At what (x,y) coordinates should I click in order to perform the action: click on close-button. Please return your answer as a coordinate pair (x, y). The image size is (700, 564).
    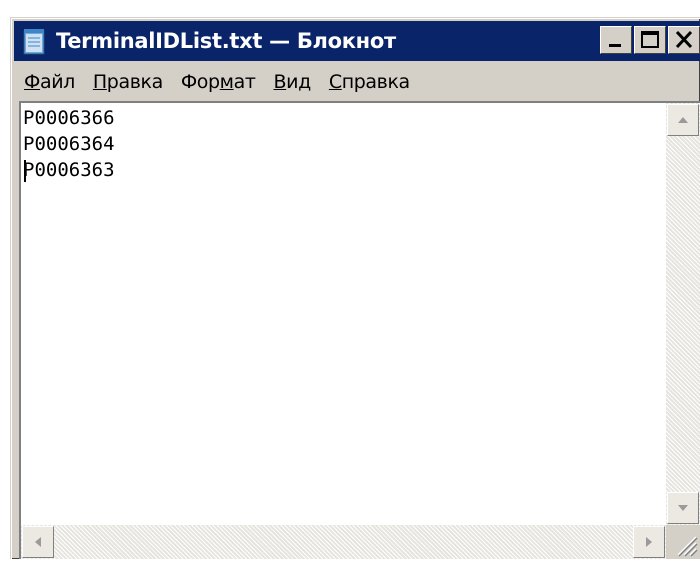
    Looking at the image, I should click on (684, 40).